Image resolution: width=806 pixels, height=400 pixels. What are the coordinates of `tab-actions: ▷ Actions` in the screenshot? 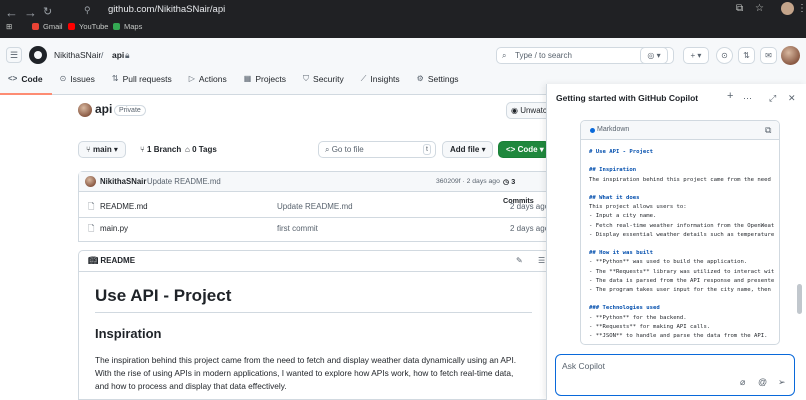 It's located at (208, 81).